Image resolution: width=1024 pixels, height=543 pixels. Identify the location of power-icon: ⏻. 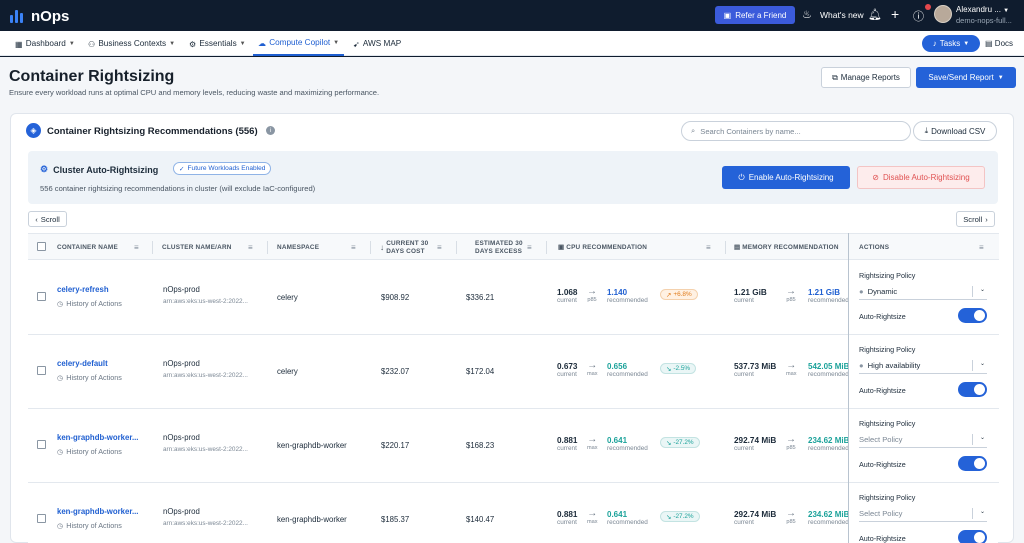
(741, 177).